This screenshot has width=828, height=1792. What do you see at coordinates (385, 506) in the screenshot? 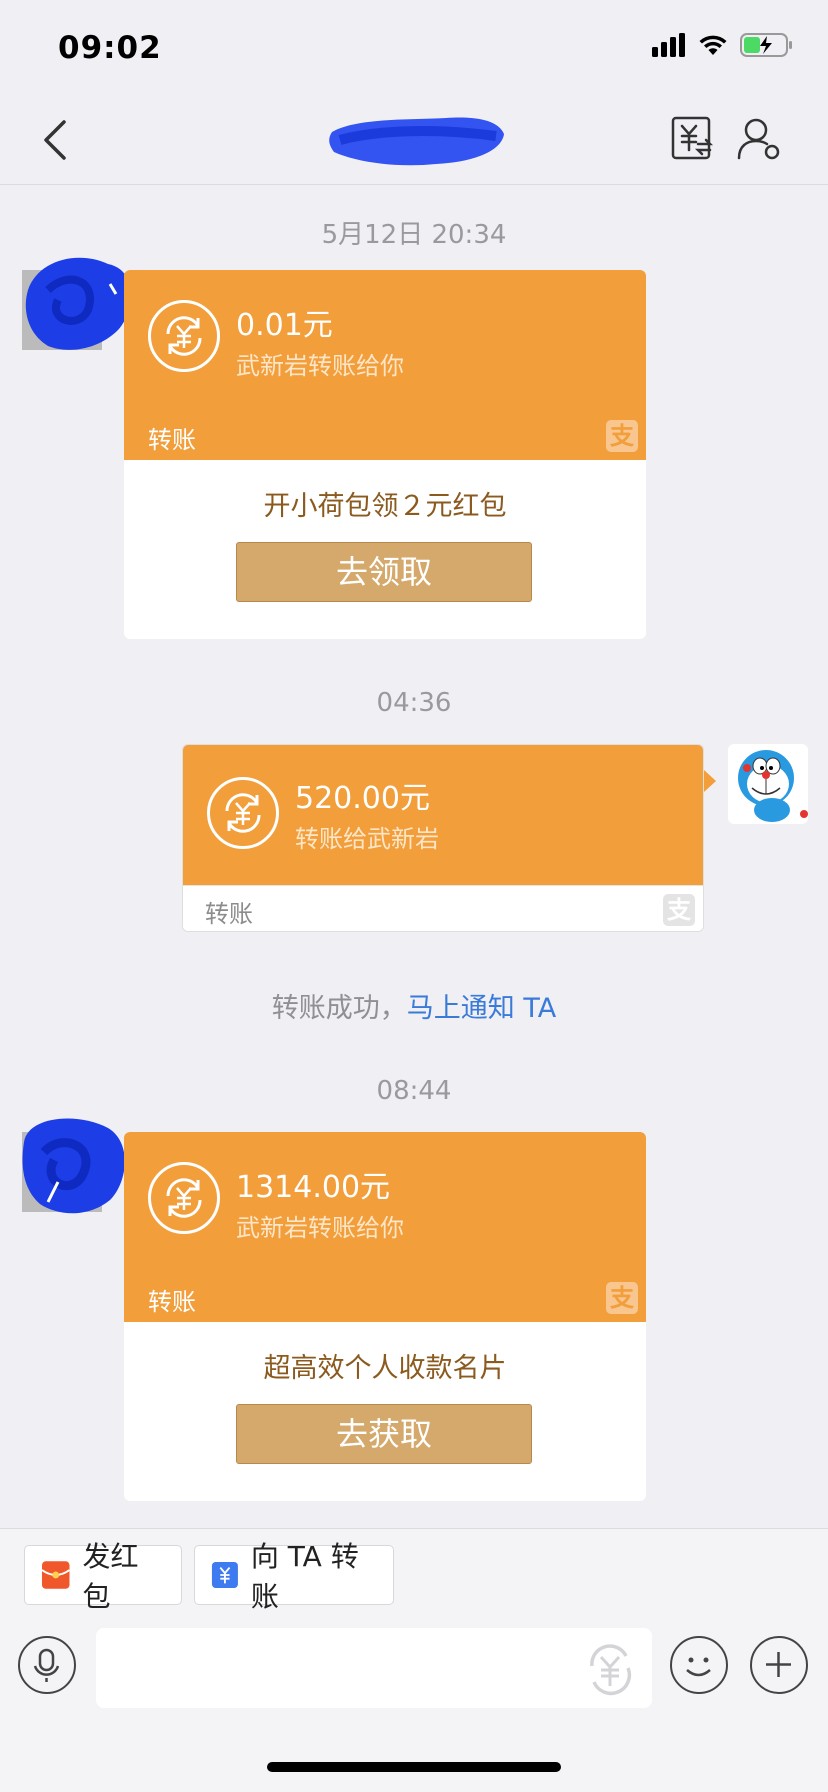
I see `promo-text: 开小荷包领２元红包` at bounding box center [385, 506].